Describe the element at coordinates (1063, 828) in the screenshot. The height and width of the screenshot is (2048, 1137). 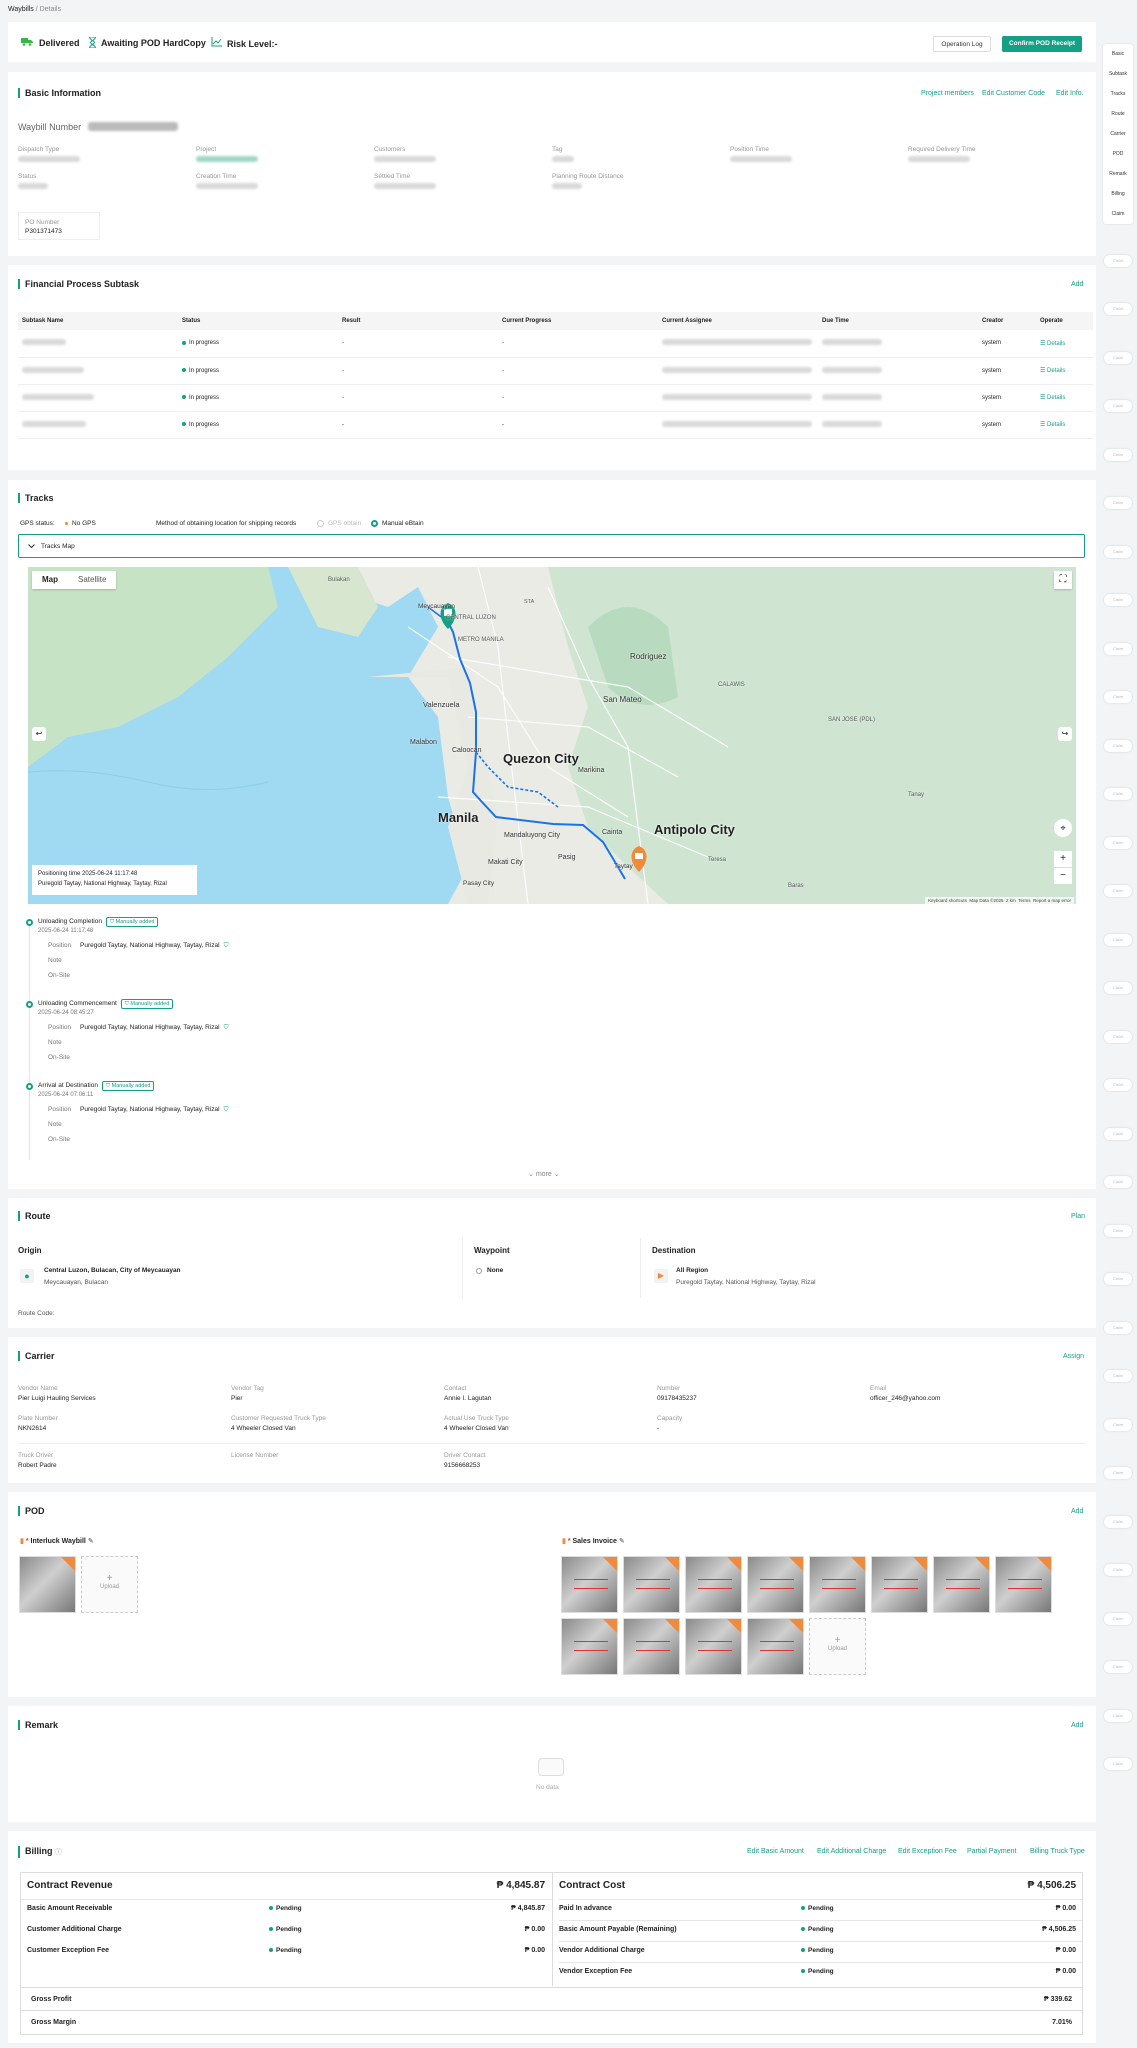
I see `my-location-button: ⌖` at that location.